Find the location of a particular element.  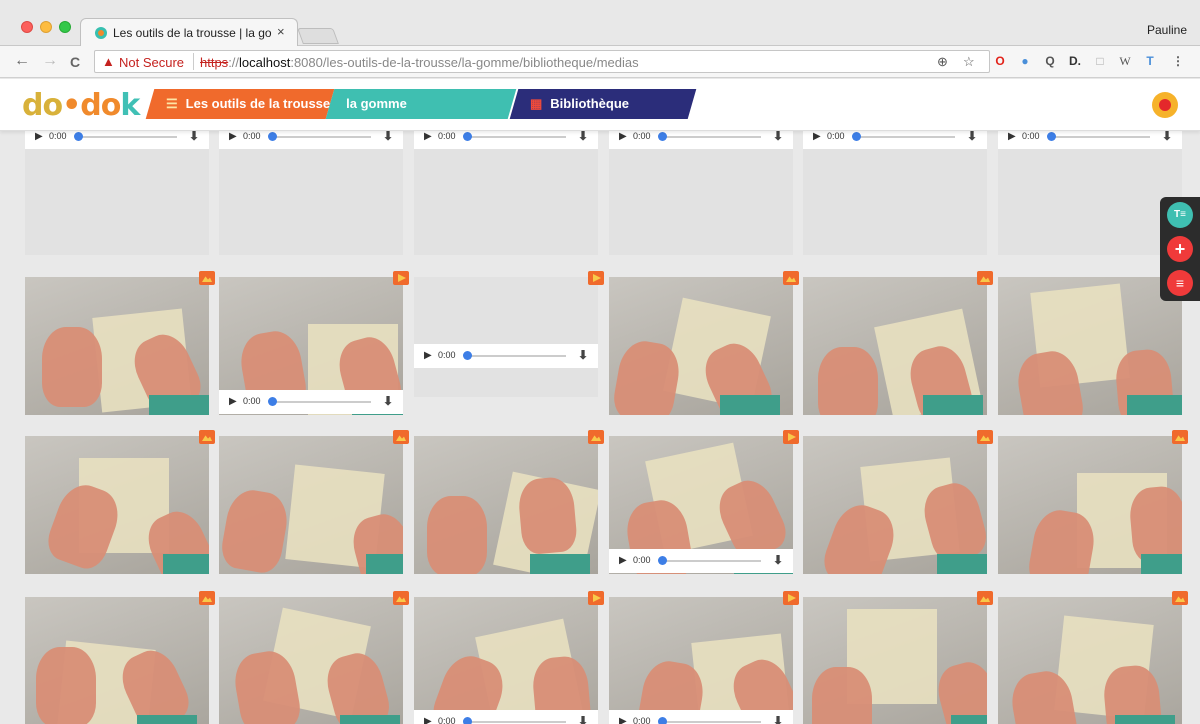

opera-extension-icon: O is located at coordinates (1000, 61).